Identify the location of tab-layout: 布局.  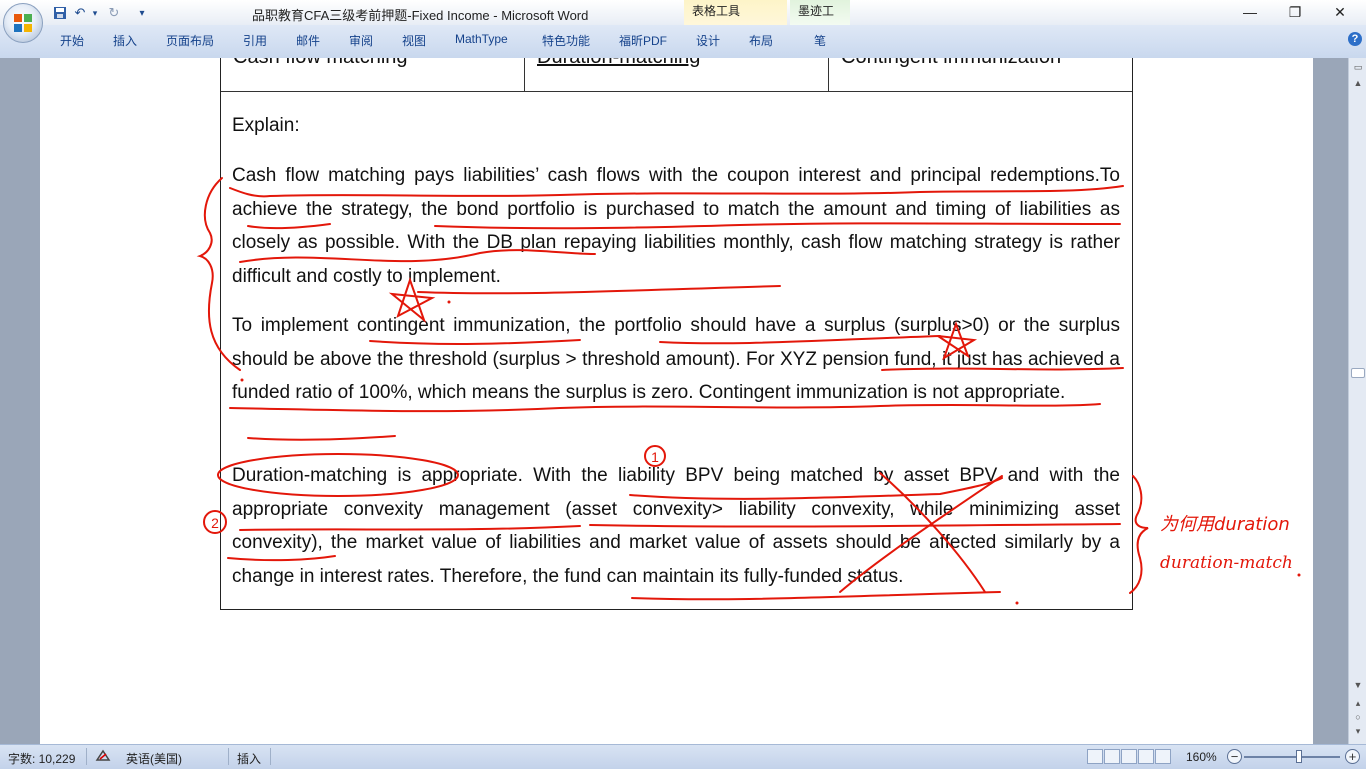
(761, 40).